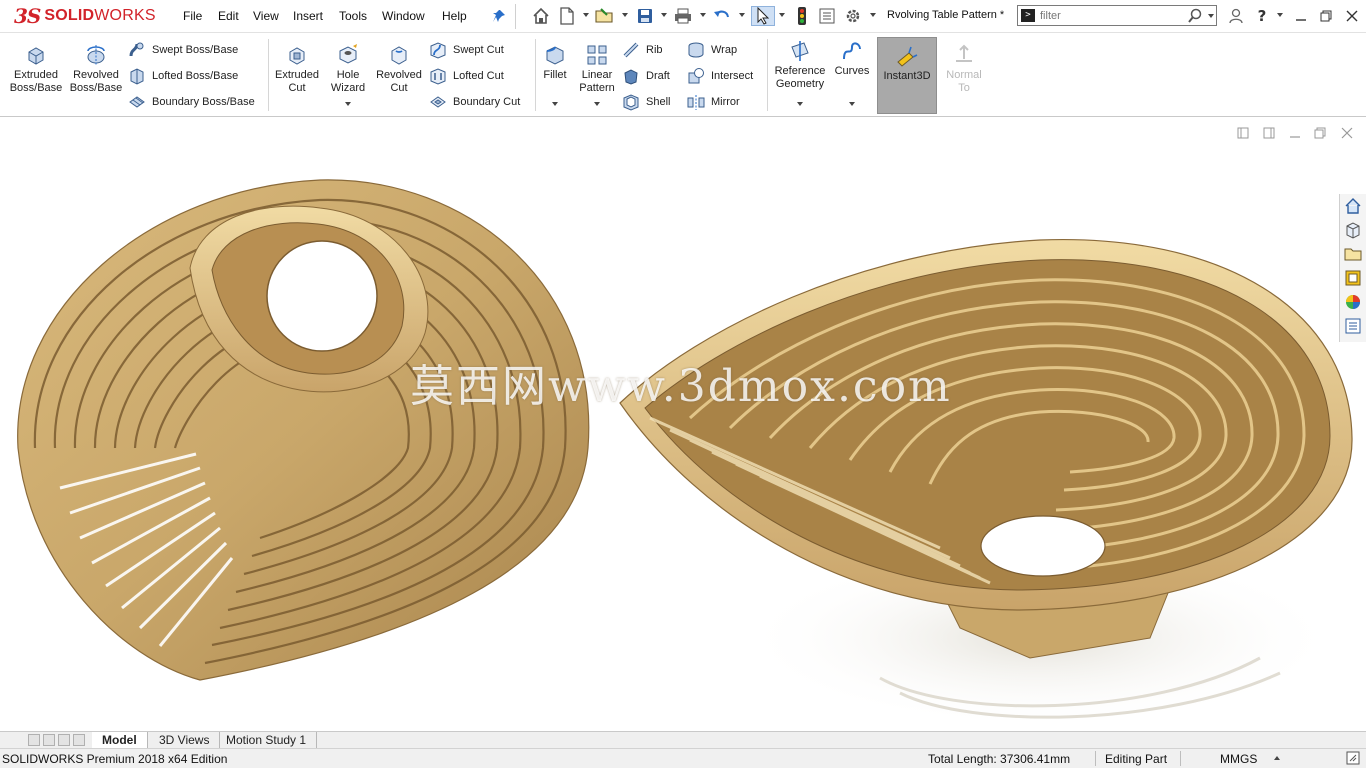 This screenshot has height=768, width=1366. I want to click on revolved-cut-button: Revolved Cut, so click(399, 69).